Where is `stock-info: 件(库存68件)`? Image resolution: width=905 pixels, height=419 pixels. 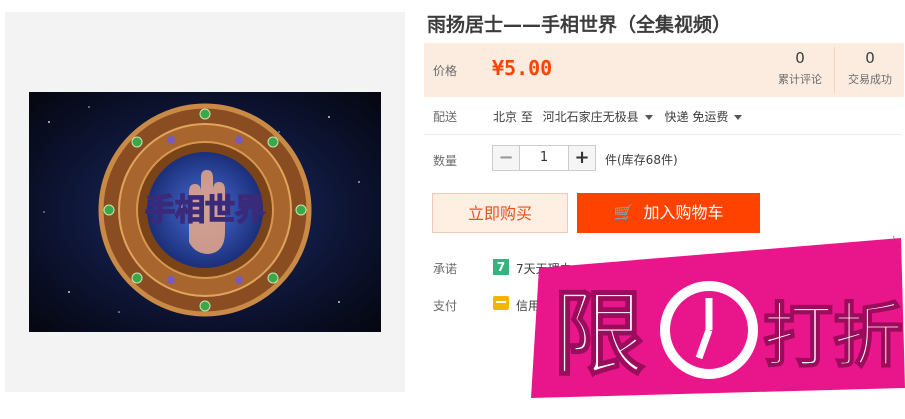
stock-info: 件(库存68件) is located at coordinates (641, 160).